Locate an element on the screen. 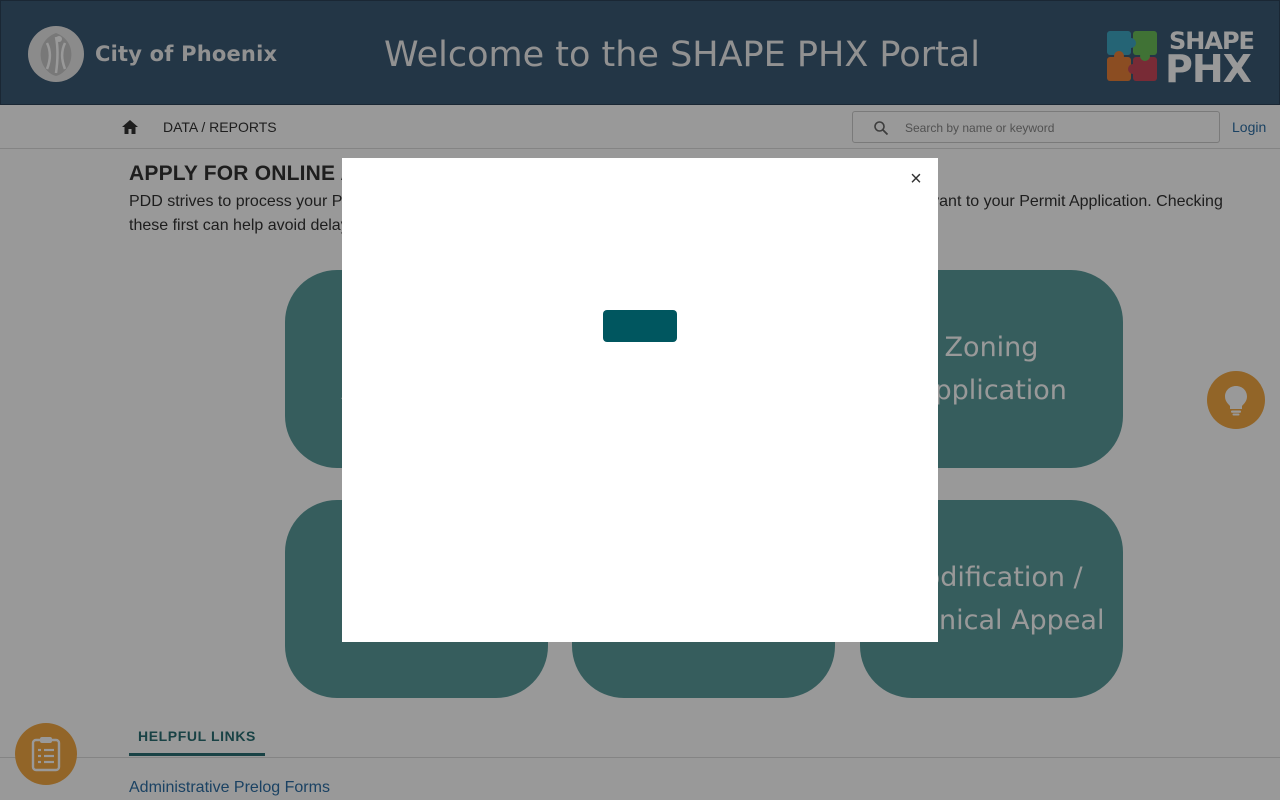  close-icon: × is located at coordinates (916, 179).